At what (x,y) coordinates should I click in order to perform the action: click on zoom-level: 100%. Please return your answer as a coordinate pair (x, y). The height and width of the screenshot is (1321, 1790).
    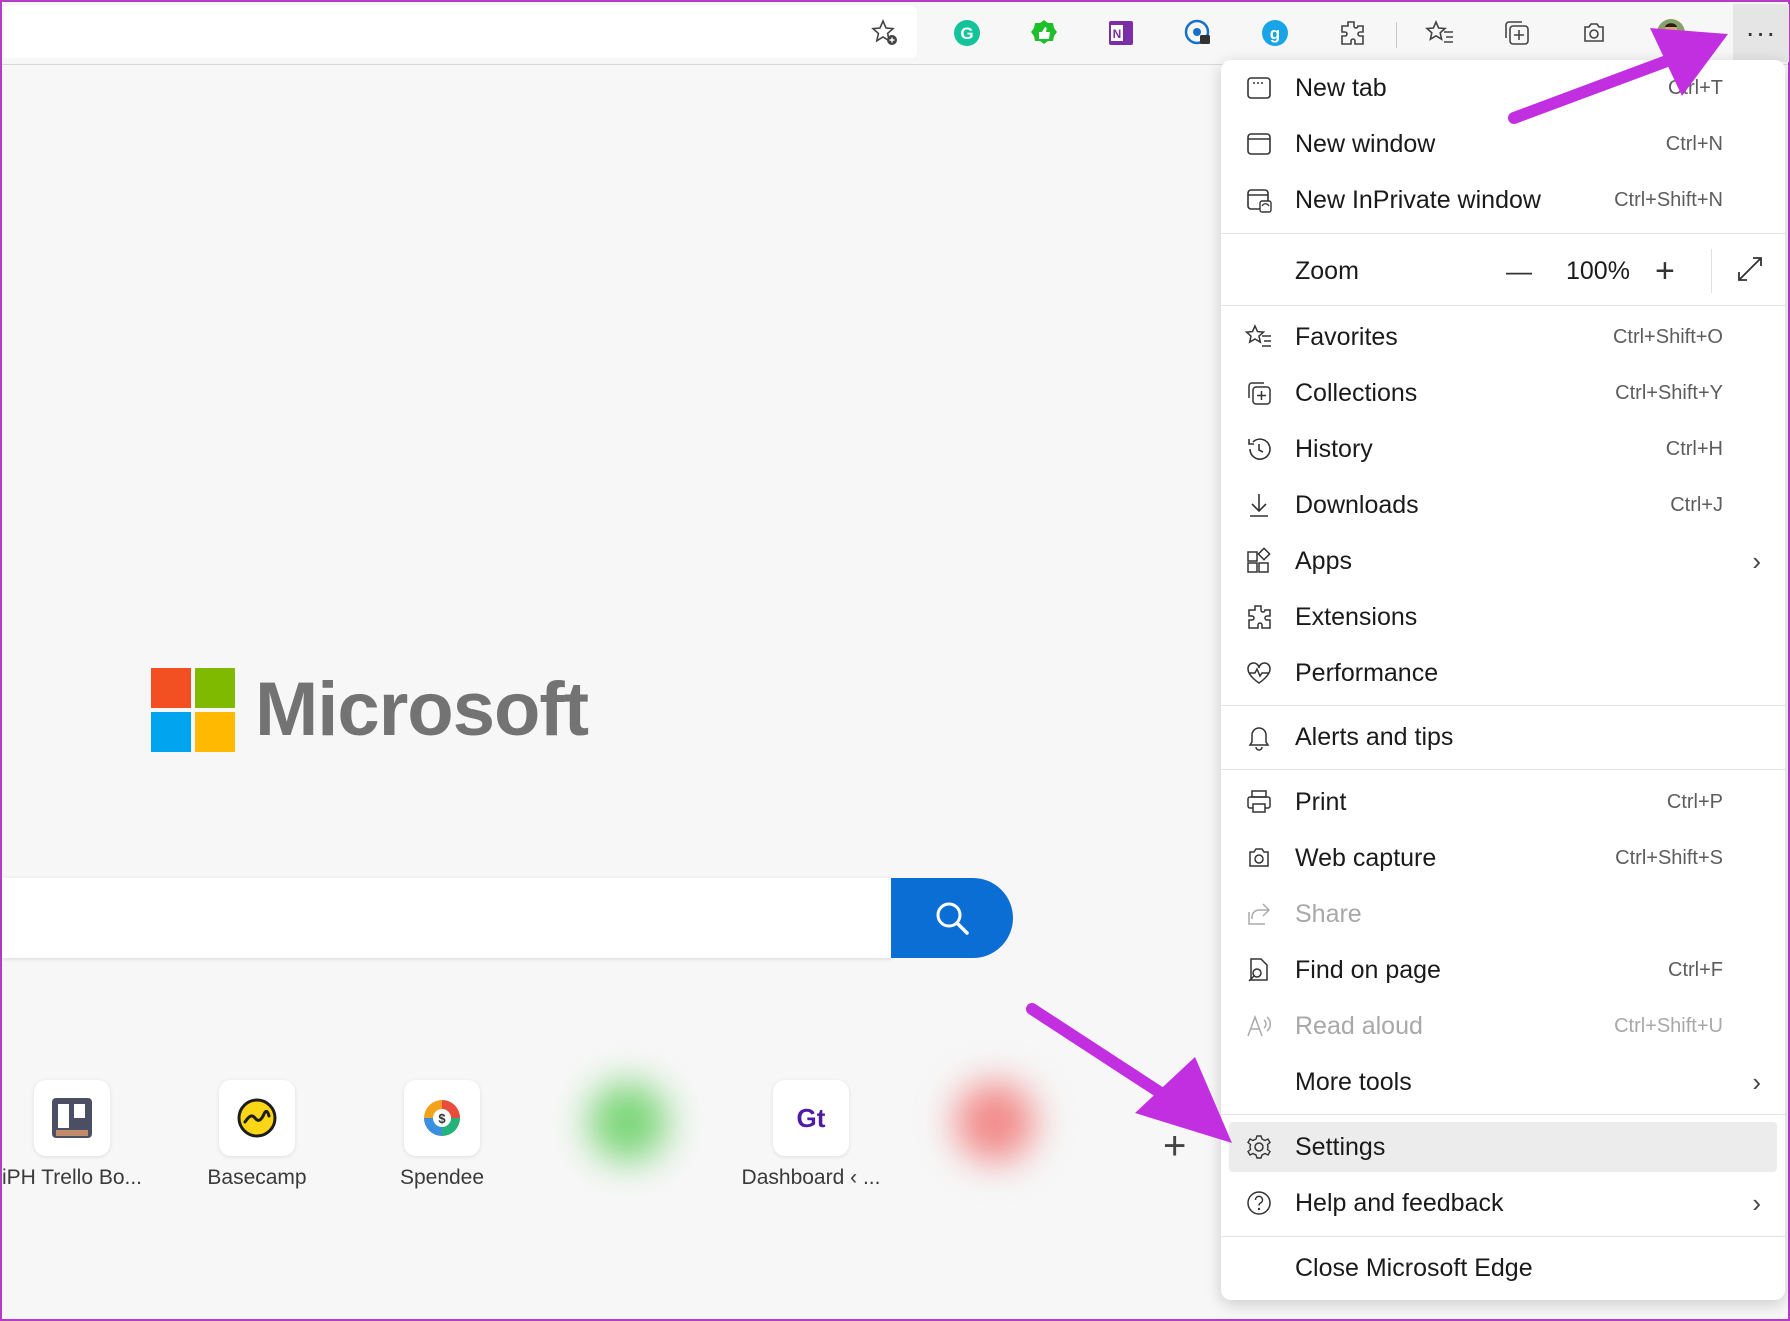
    Looking at the image, I should click on (1598, 270).